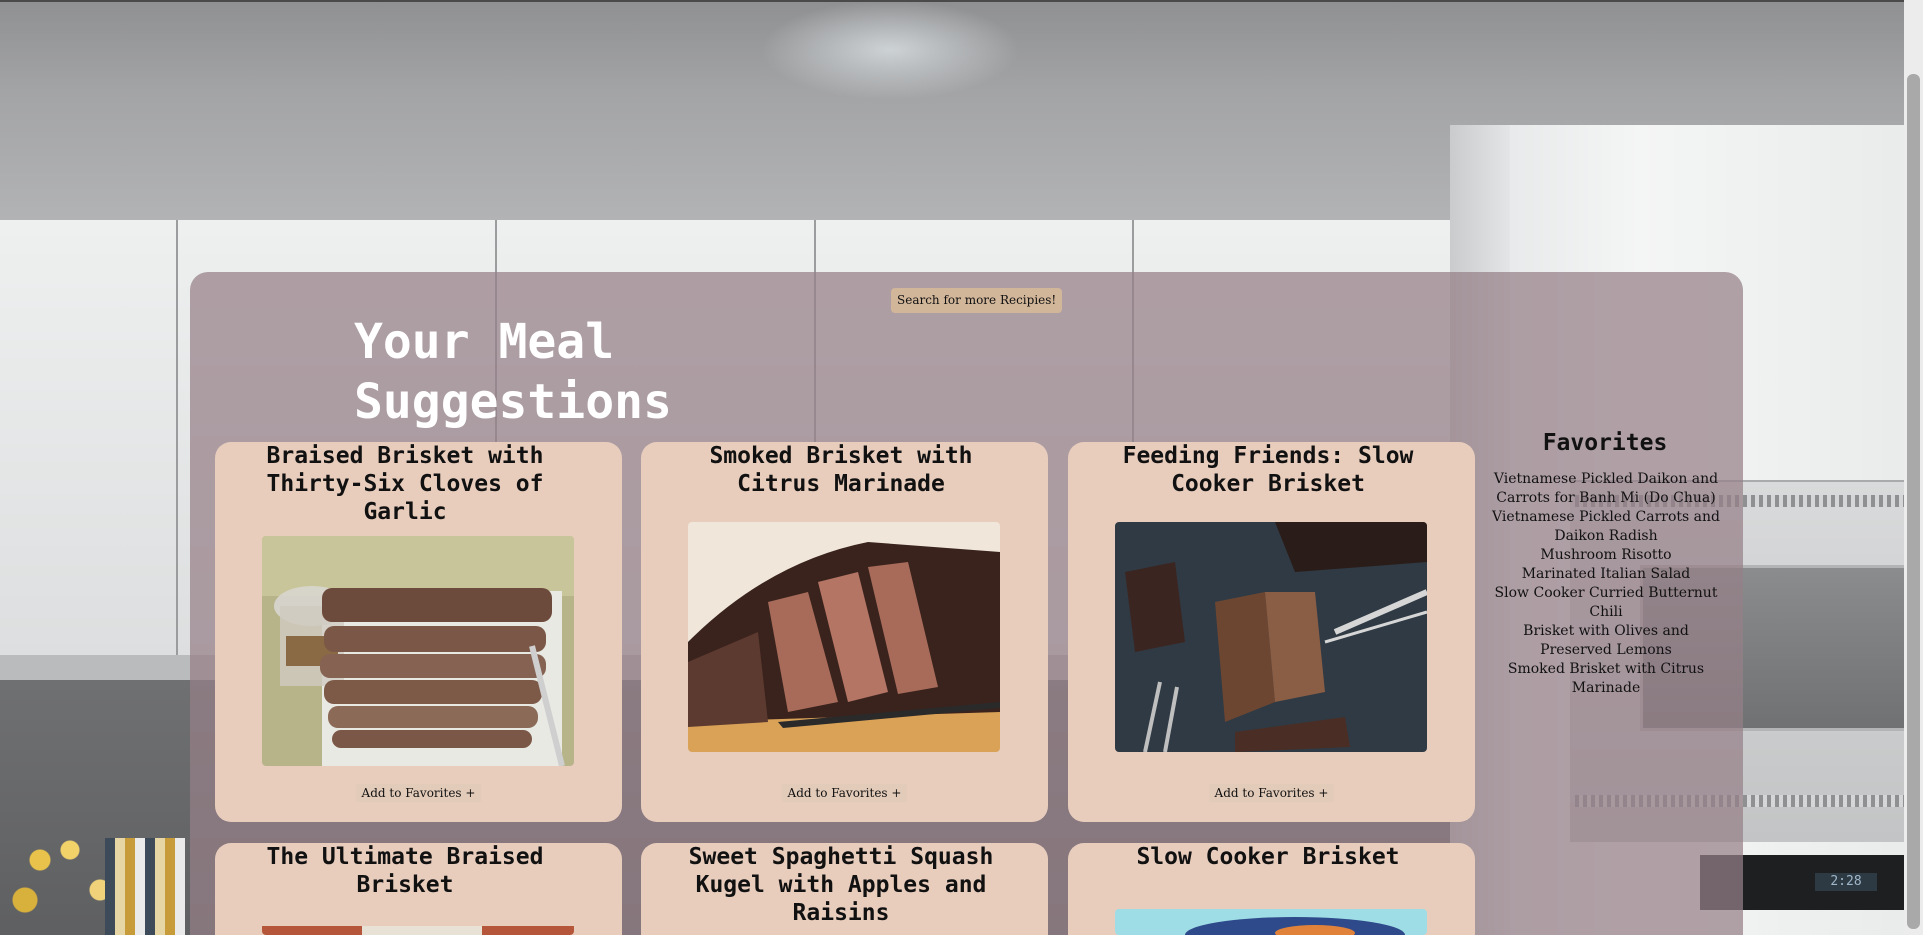 This screenshot has height=935, width=1923. Describe the element at coordinates (1271, 637) in the screenshot. I see `slow-cooker-brisket-photo` at that location.